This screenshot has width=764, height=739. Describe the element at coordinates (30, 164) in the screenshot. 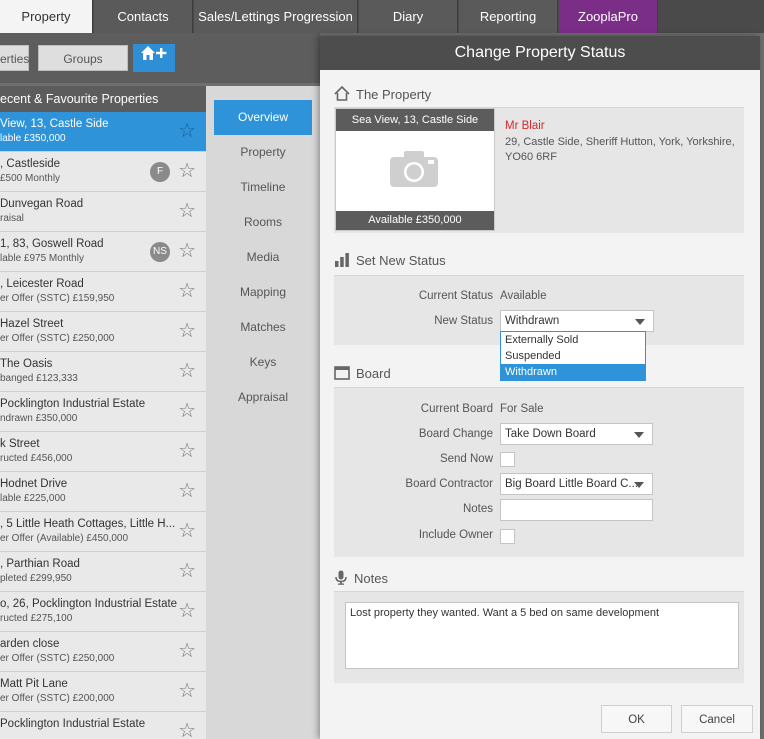

I see `list-item-title: , Castleside` at that location.